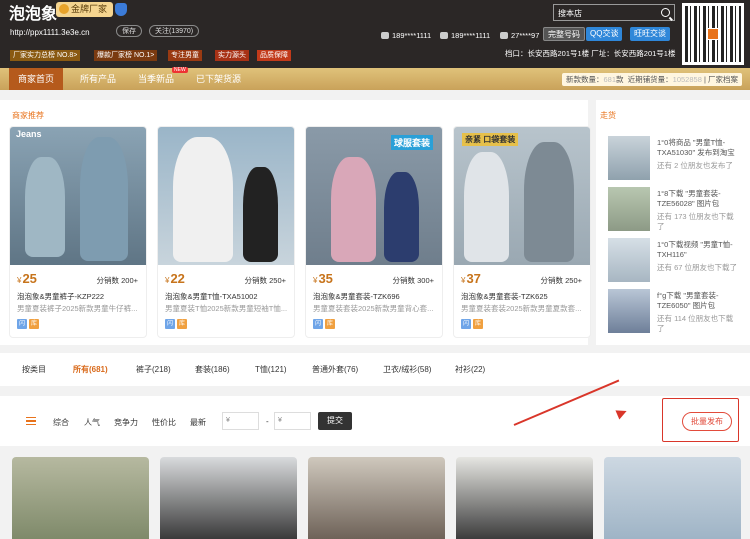 This screenshot has height=539, width=750. Describe the element at coordinates (707, 421) in the screenshot. I see `batch-publish-button: 批量发布` at that location.